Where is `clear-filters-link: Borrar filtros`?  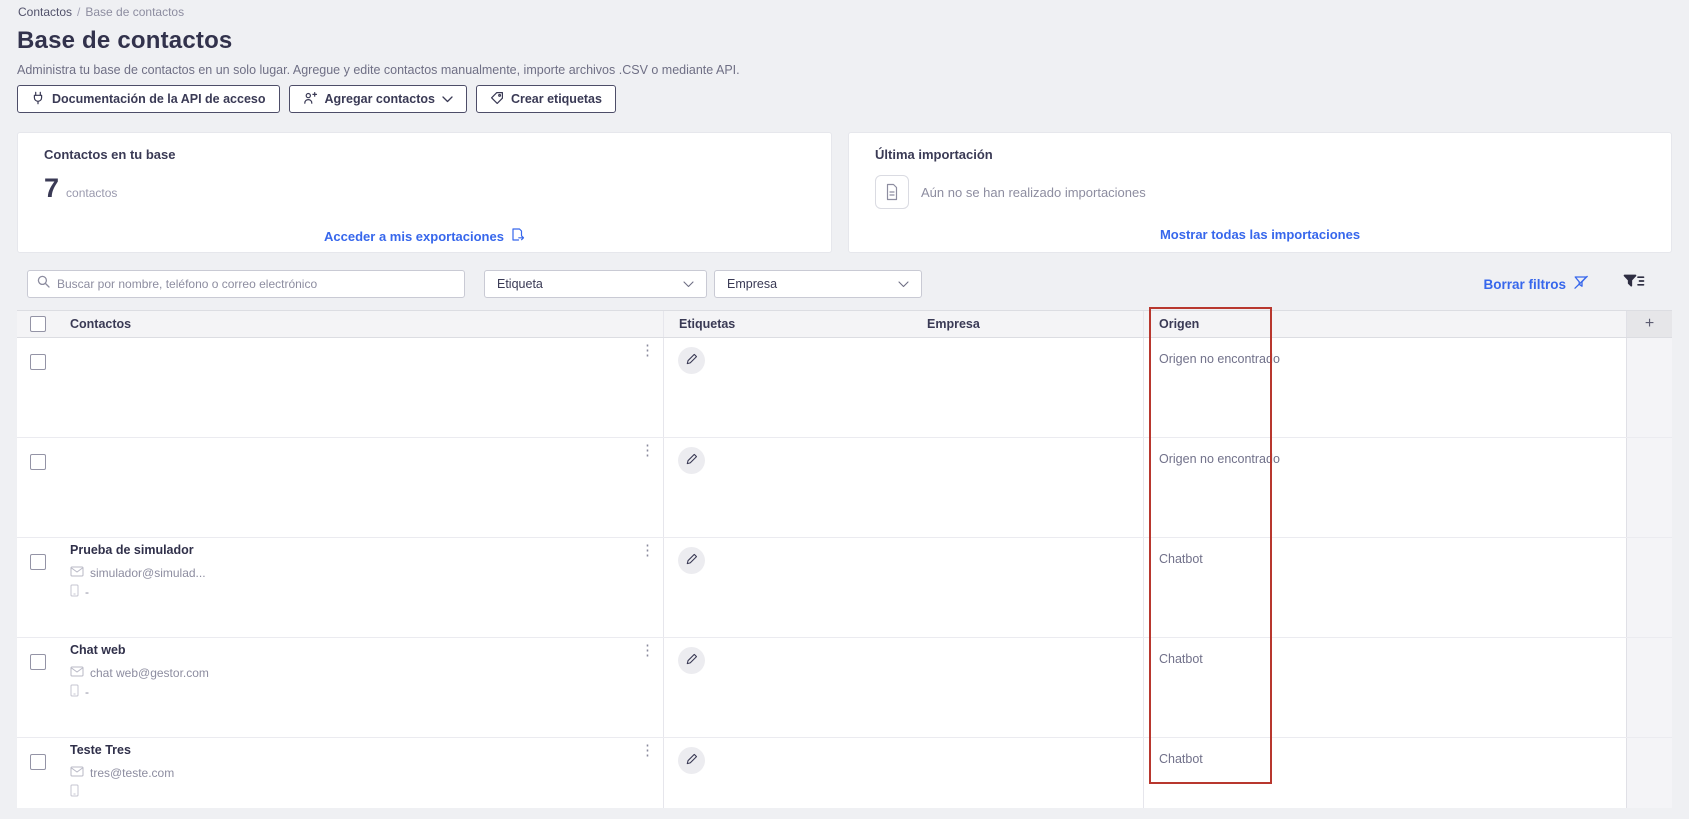
clear-filters-link: Borrar filtros is located at coordinates (1536, 284).